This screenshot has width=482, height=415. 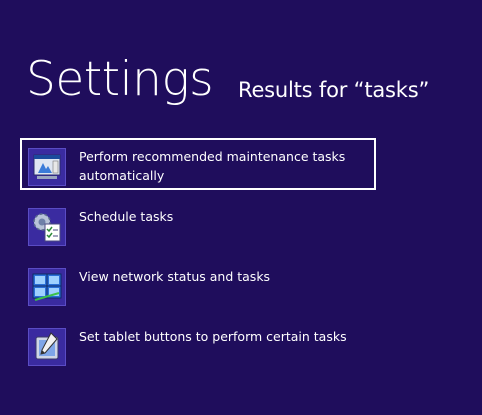 I want to click on search-header: Settings Results for “tasks”, so click(x=251, y=82).